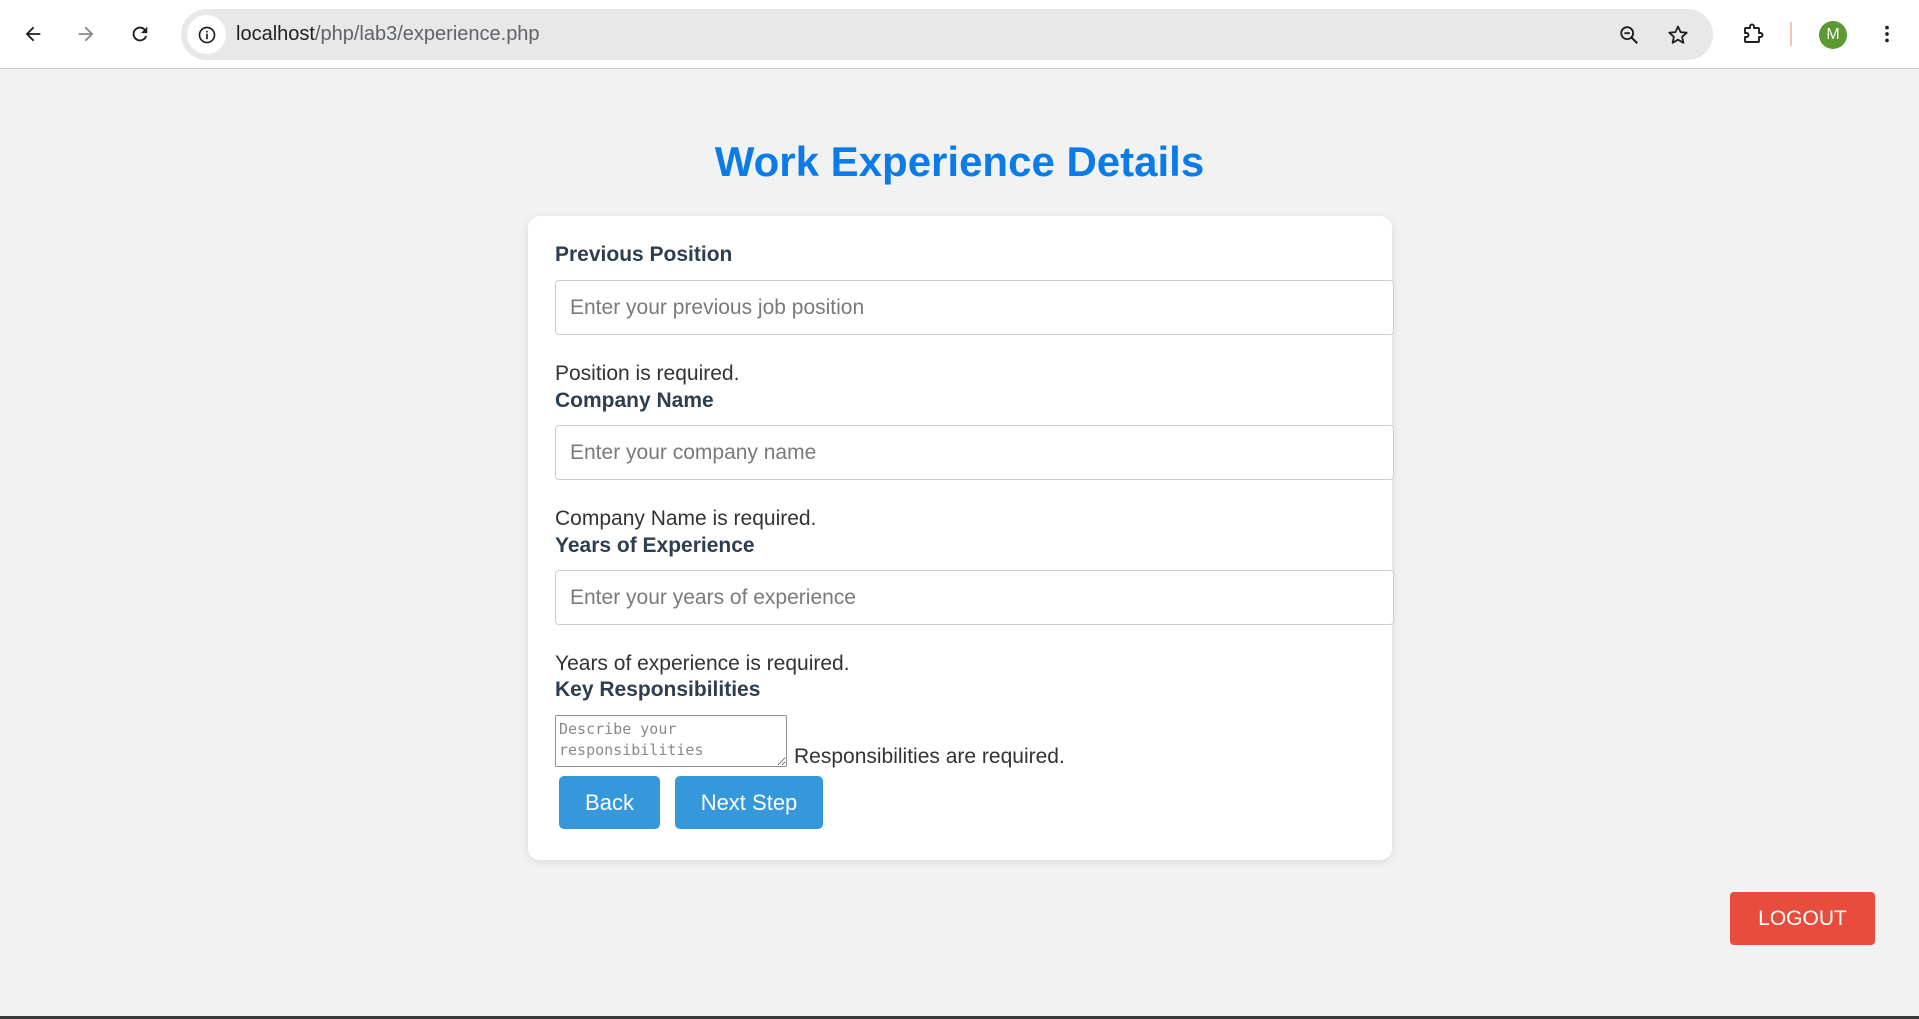 The height and width of the screenshot is (1019, 1919). I want to click on arrow-right-icon, so click(86, 34).